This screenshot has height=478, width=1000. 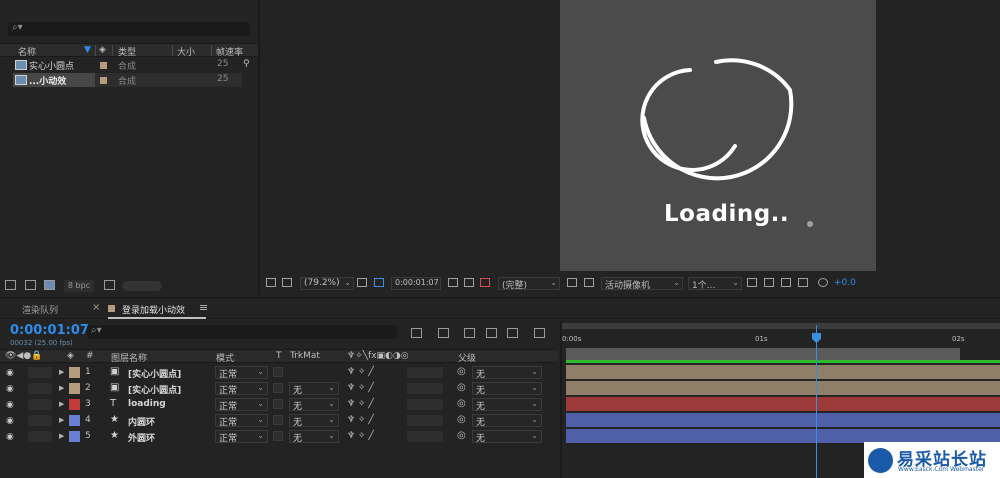 I want to click on close-icon: ×, so click(x=96, y=307).